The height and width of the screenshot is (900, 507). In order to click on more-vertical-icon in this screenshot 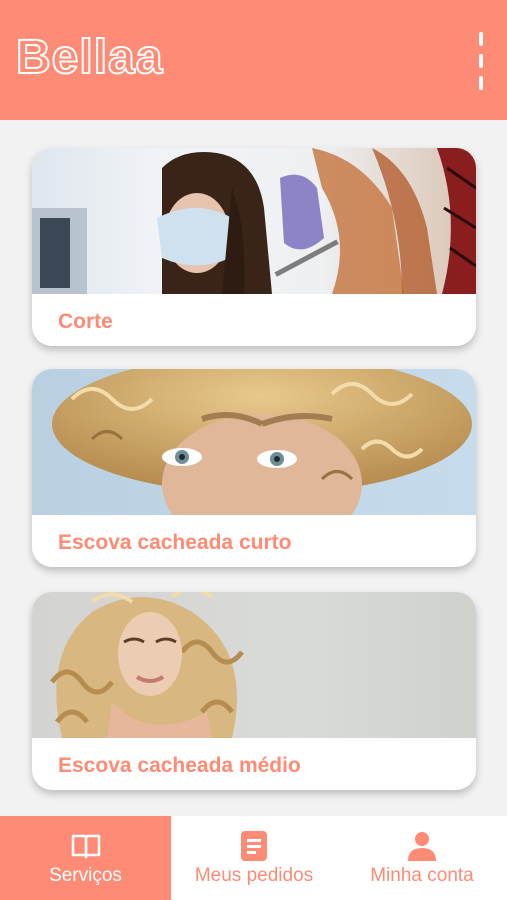, I will do `click(481, 39)`.